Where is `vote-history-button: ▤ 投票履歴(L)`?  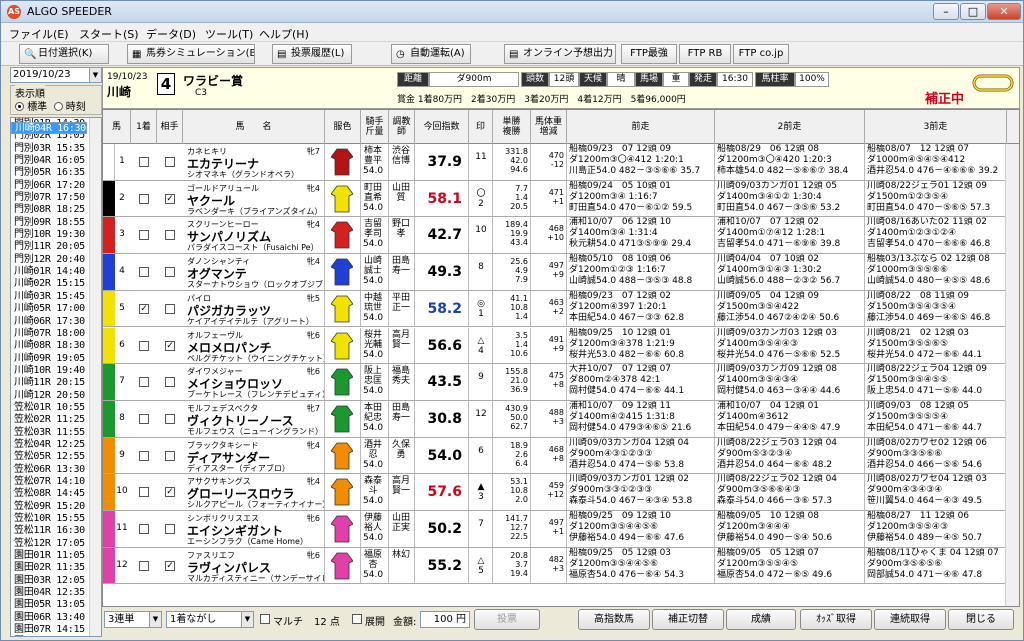 vote-history-button: ▤ 投票履歴(L) is located at coordinates (312, 54).